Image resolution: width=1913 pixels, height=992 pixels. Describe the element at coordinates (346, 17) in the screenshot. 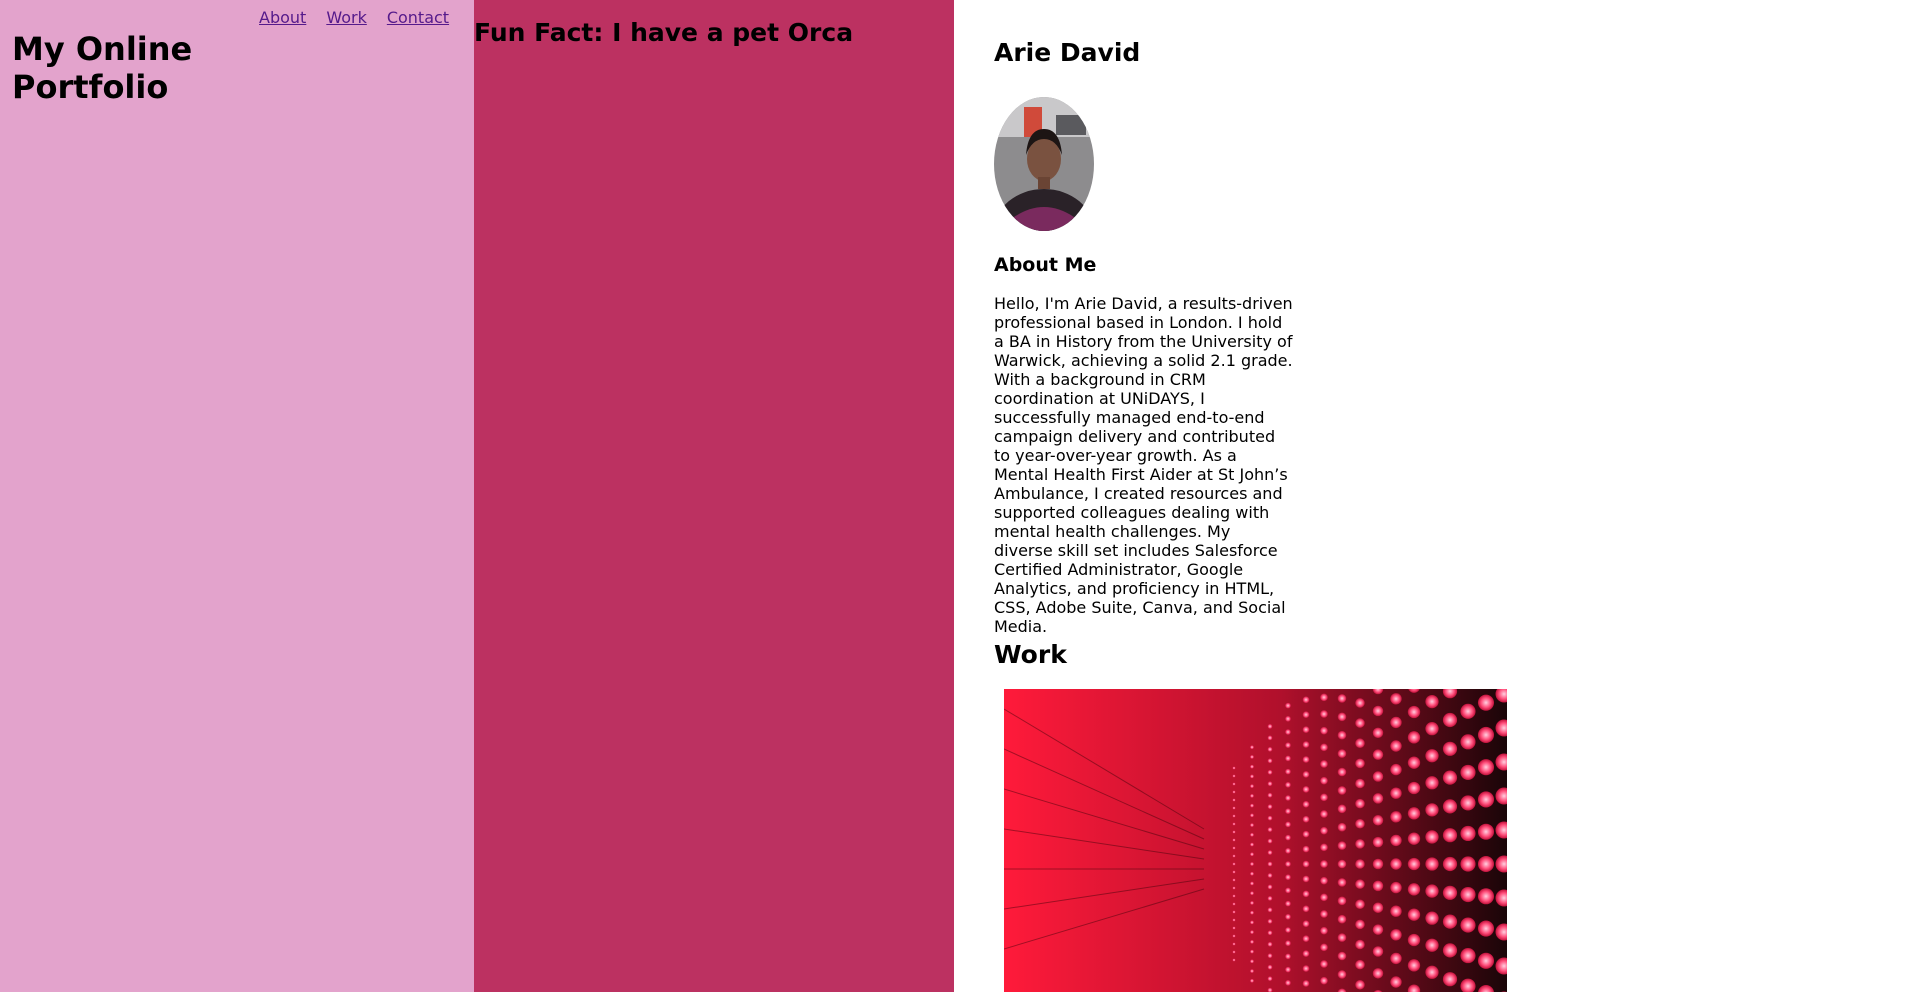

I see `nav-link-work: Work` at that location.